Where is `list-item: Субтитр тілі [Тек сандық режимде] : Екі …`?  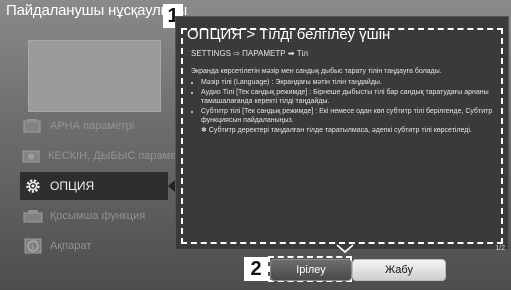
list-item: Субтитр тілі [Тек сандық режимде] : Екі … is located at coordinates (349, 116).